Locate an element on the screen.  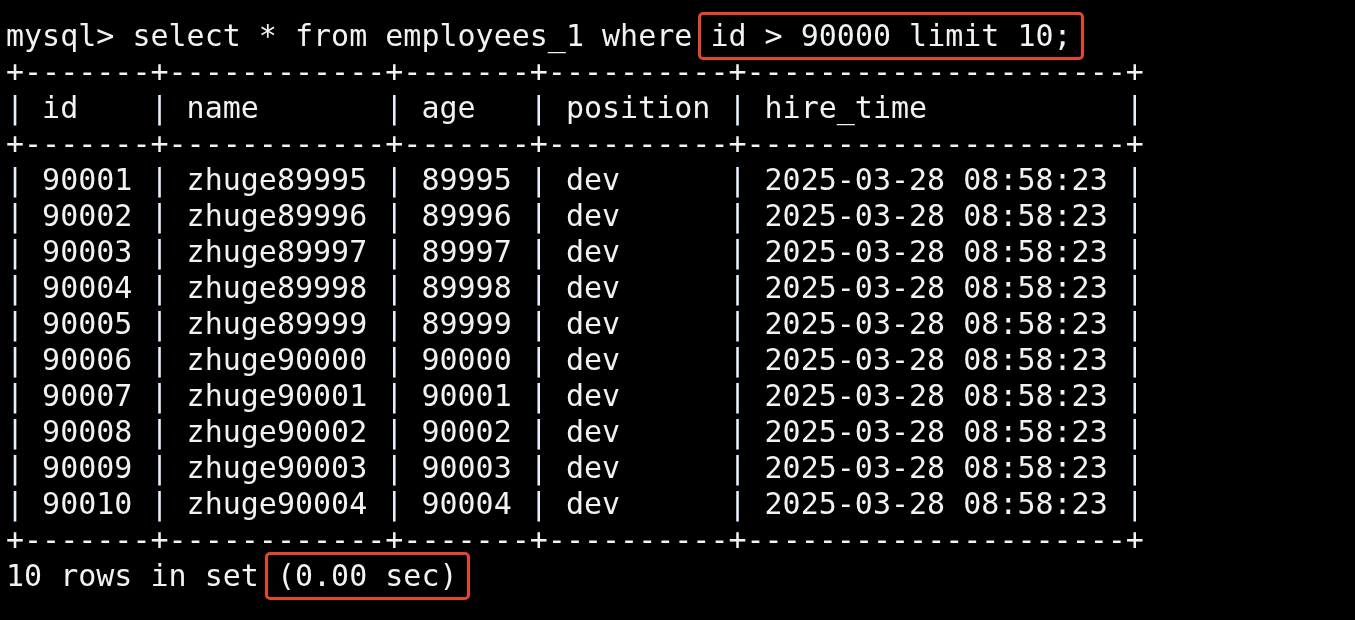
table-cell: zhuge90002 is located at coordinates (277, 431).